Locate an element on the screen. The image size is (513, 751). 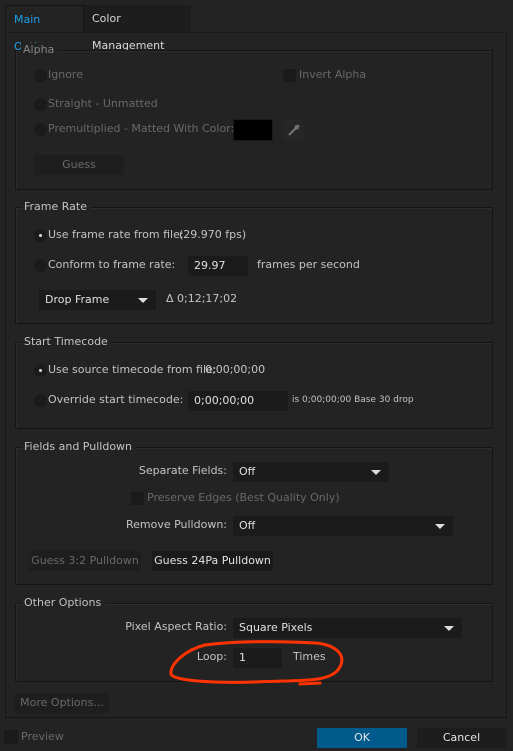
straight-radio is located at coordinates (40, 104).